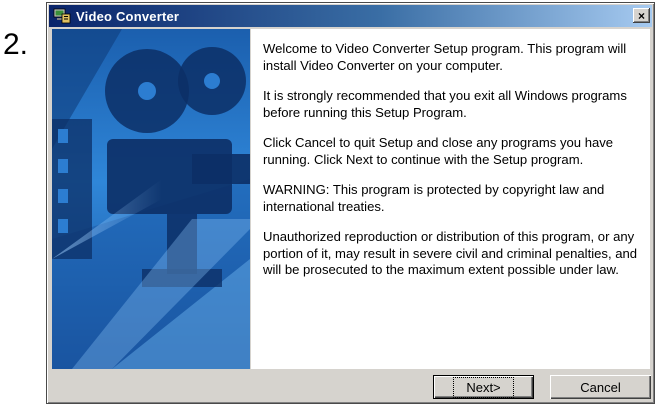 This screenshot has width=659, height=407. What do you see at coordinates (600, 387) in the screenshot?
I see `cancel-button: Cancel` at bounding box center [600, 387].